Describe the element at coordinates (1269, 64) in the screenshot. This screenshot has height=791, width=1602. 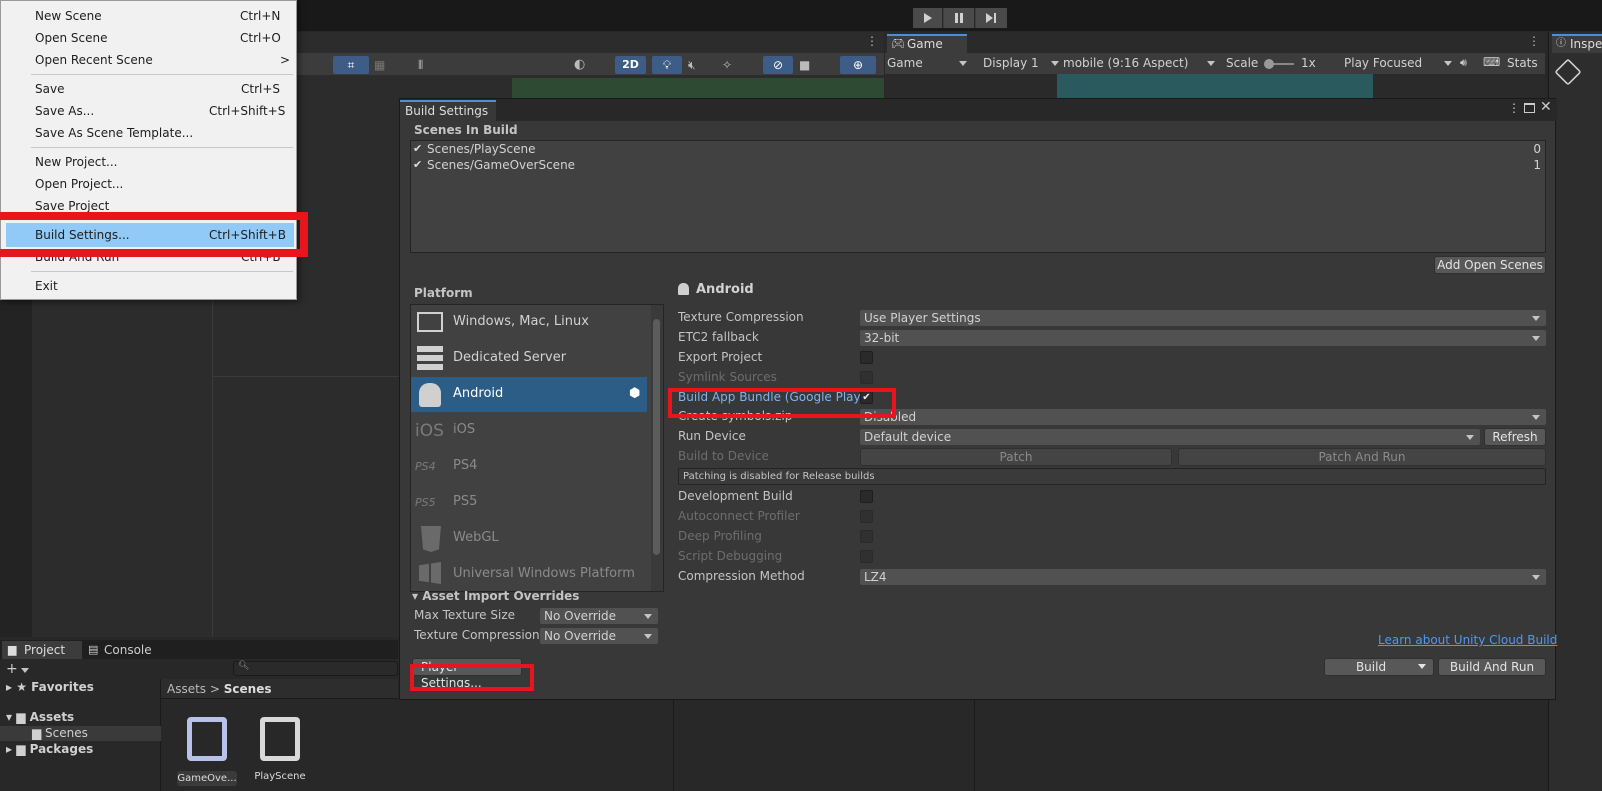
I see `scale-slider-handle` at that location.